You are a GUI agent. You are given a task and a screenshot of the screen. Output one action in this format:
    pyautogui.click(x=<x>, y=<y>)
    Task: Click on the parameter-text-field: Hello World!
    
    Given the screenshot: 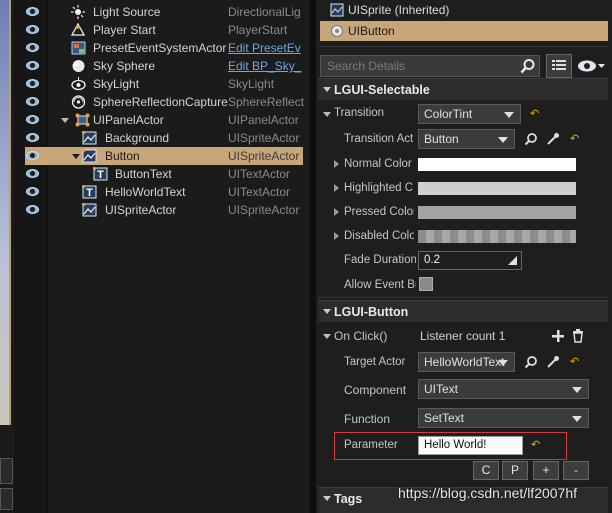 What is the action you would take?
    pyautogui.click(x=470, y=445)
    